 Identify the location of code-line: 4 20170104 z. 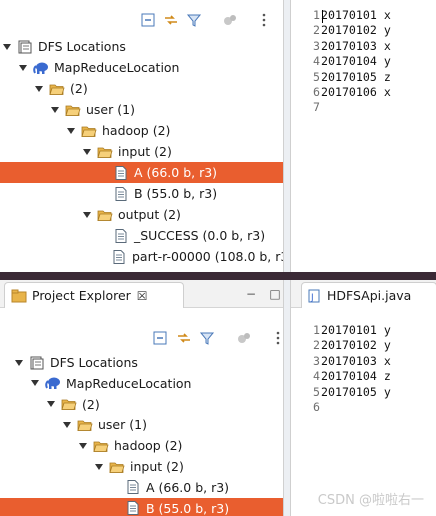
(341, 376).